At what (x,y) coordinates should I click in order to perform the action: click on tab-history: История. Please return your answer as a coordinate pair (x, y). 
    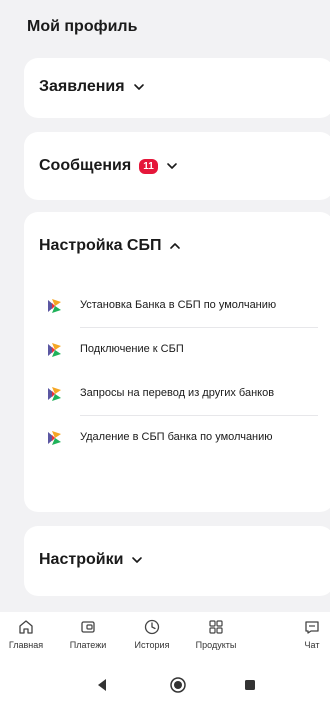
    Looking at the image, I should click on (152, 634).